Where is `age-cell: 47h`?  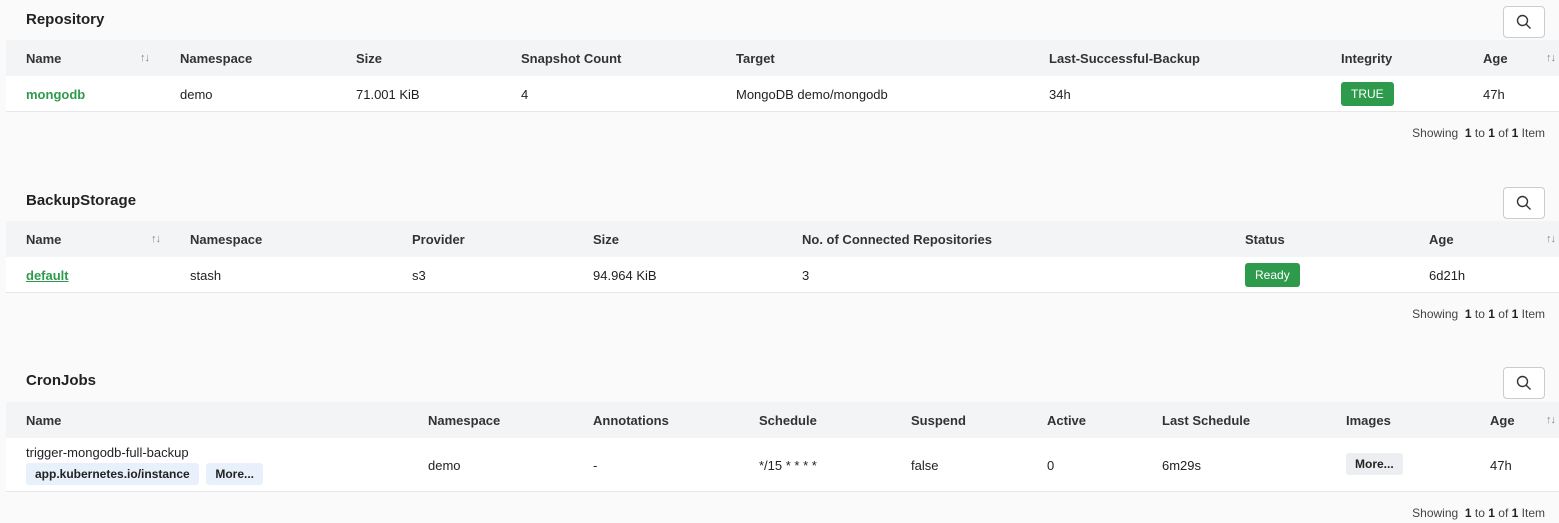
age-cell: 47h is located at coordinates (1501, 465).